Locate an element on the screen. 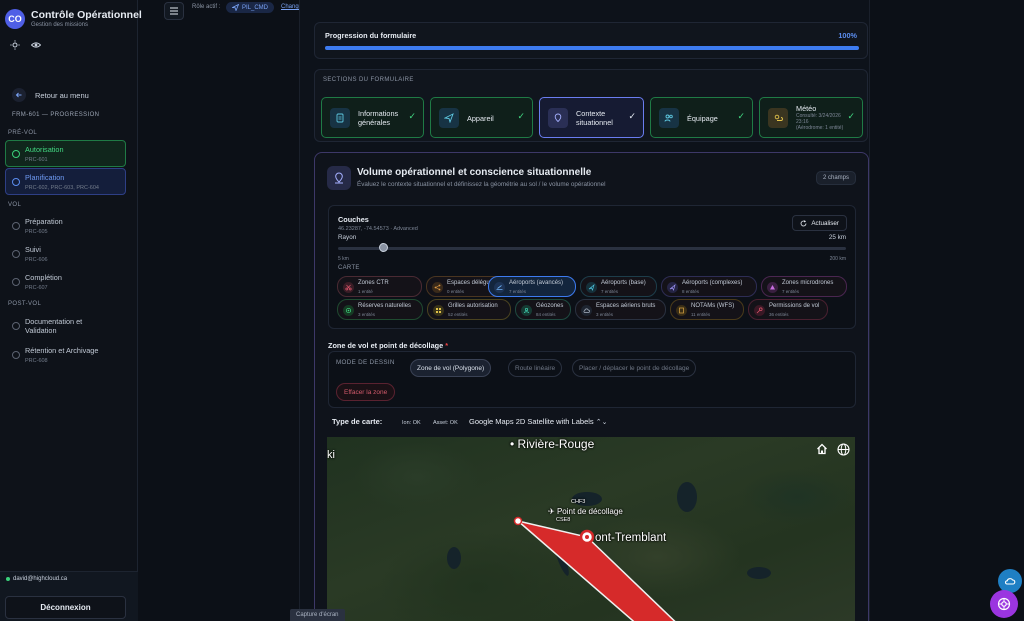 Image resolution: width=1024 pixels, height=621 pixels. polygon-mode-button: Zone de vol (Polygone) is located at coordinates (451, 368).